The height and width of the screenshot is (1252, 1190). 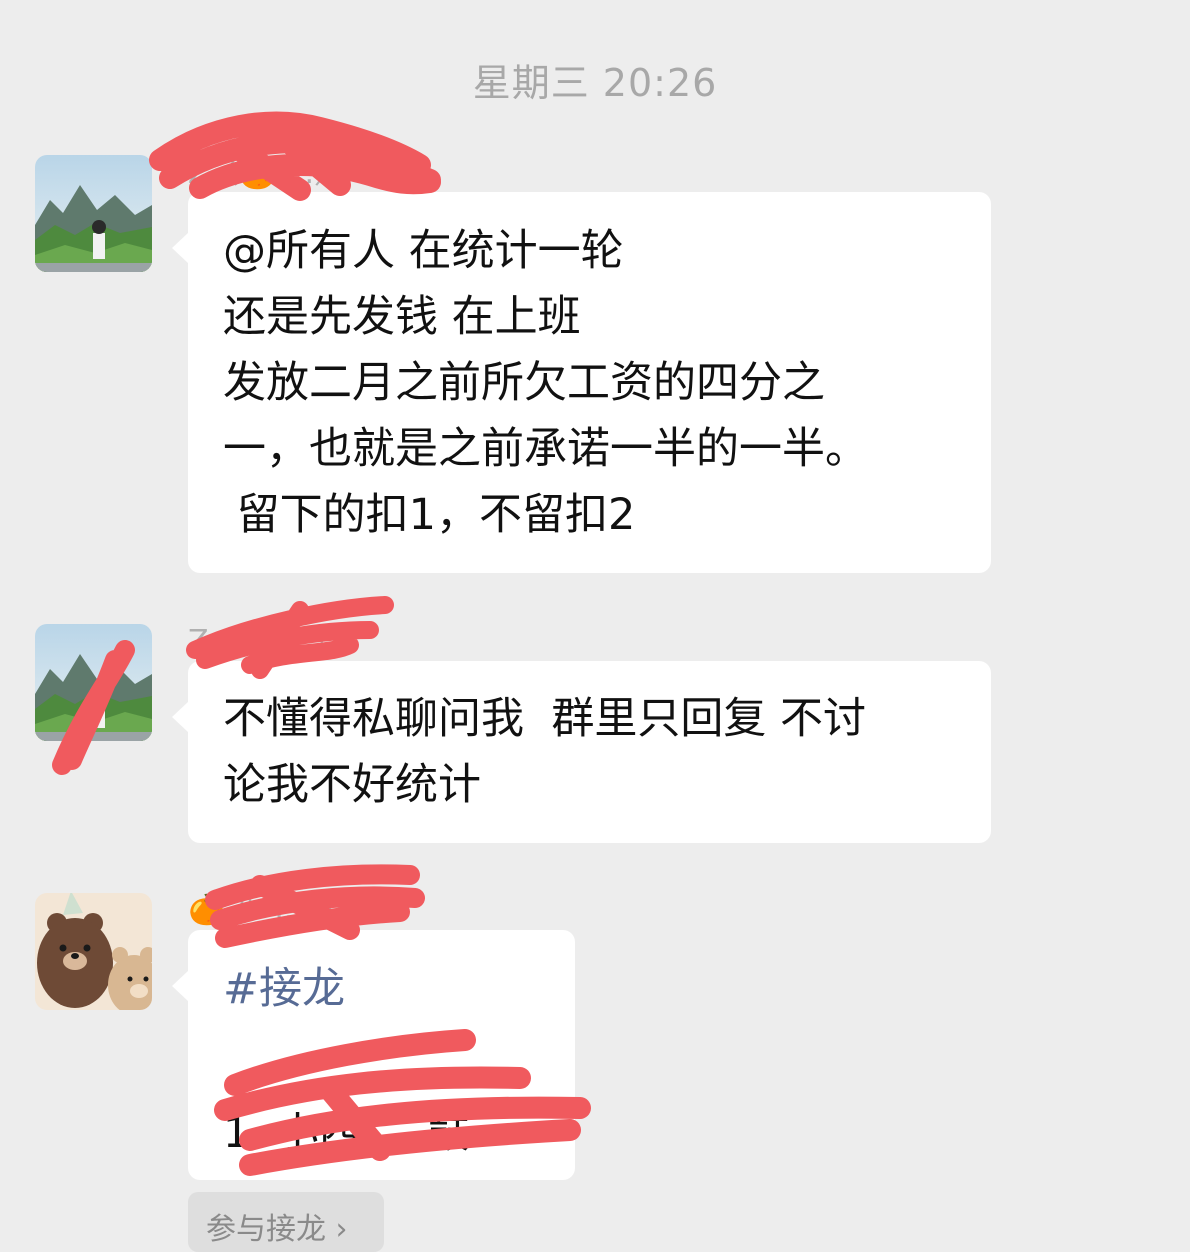 What do you see at coordinates (346, 1132) in the screenshot?
I see `solitaire-list-item: 1. 小西 ... 鼓` at bounding box center [346, 1132].